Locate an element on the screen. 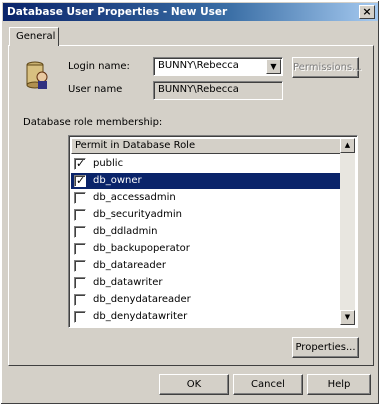  role-label: db_denydatareader is located at coordinates (142, 299).